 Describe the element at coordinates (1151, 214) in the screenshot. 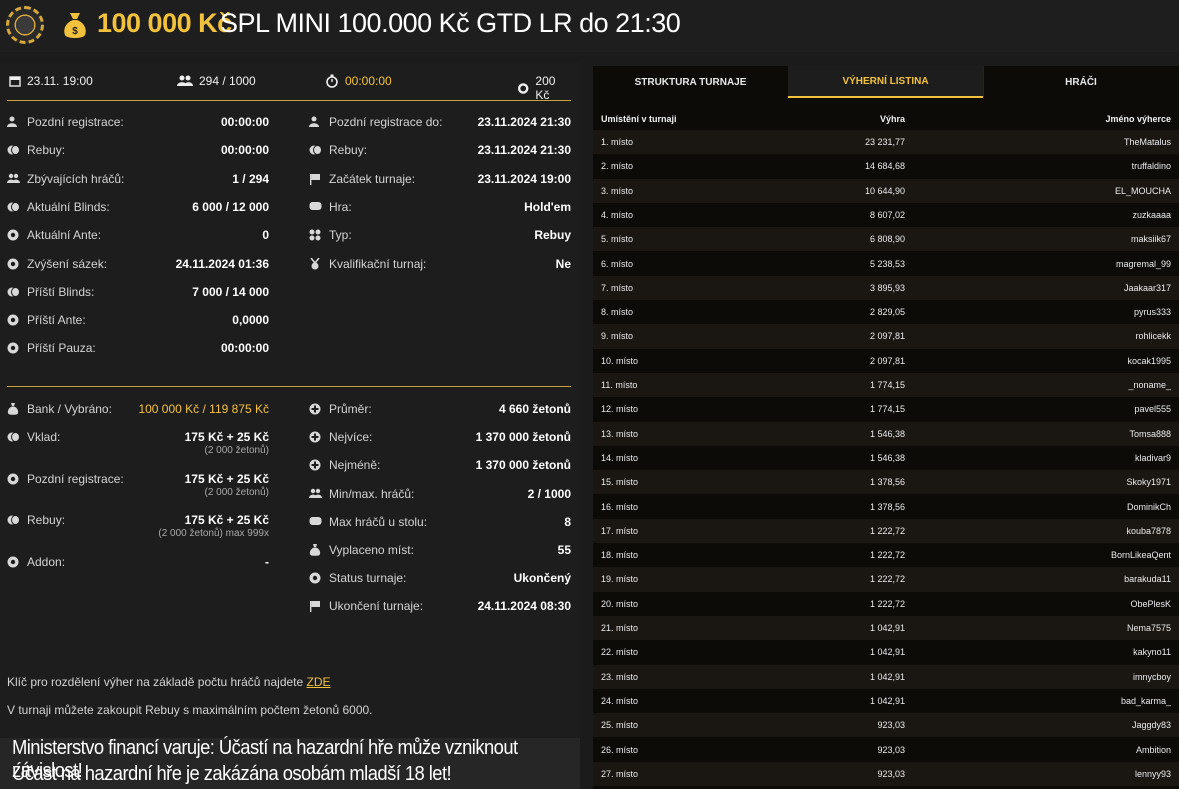

I see `winner-cell: zuzkaaaa` at that location.